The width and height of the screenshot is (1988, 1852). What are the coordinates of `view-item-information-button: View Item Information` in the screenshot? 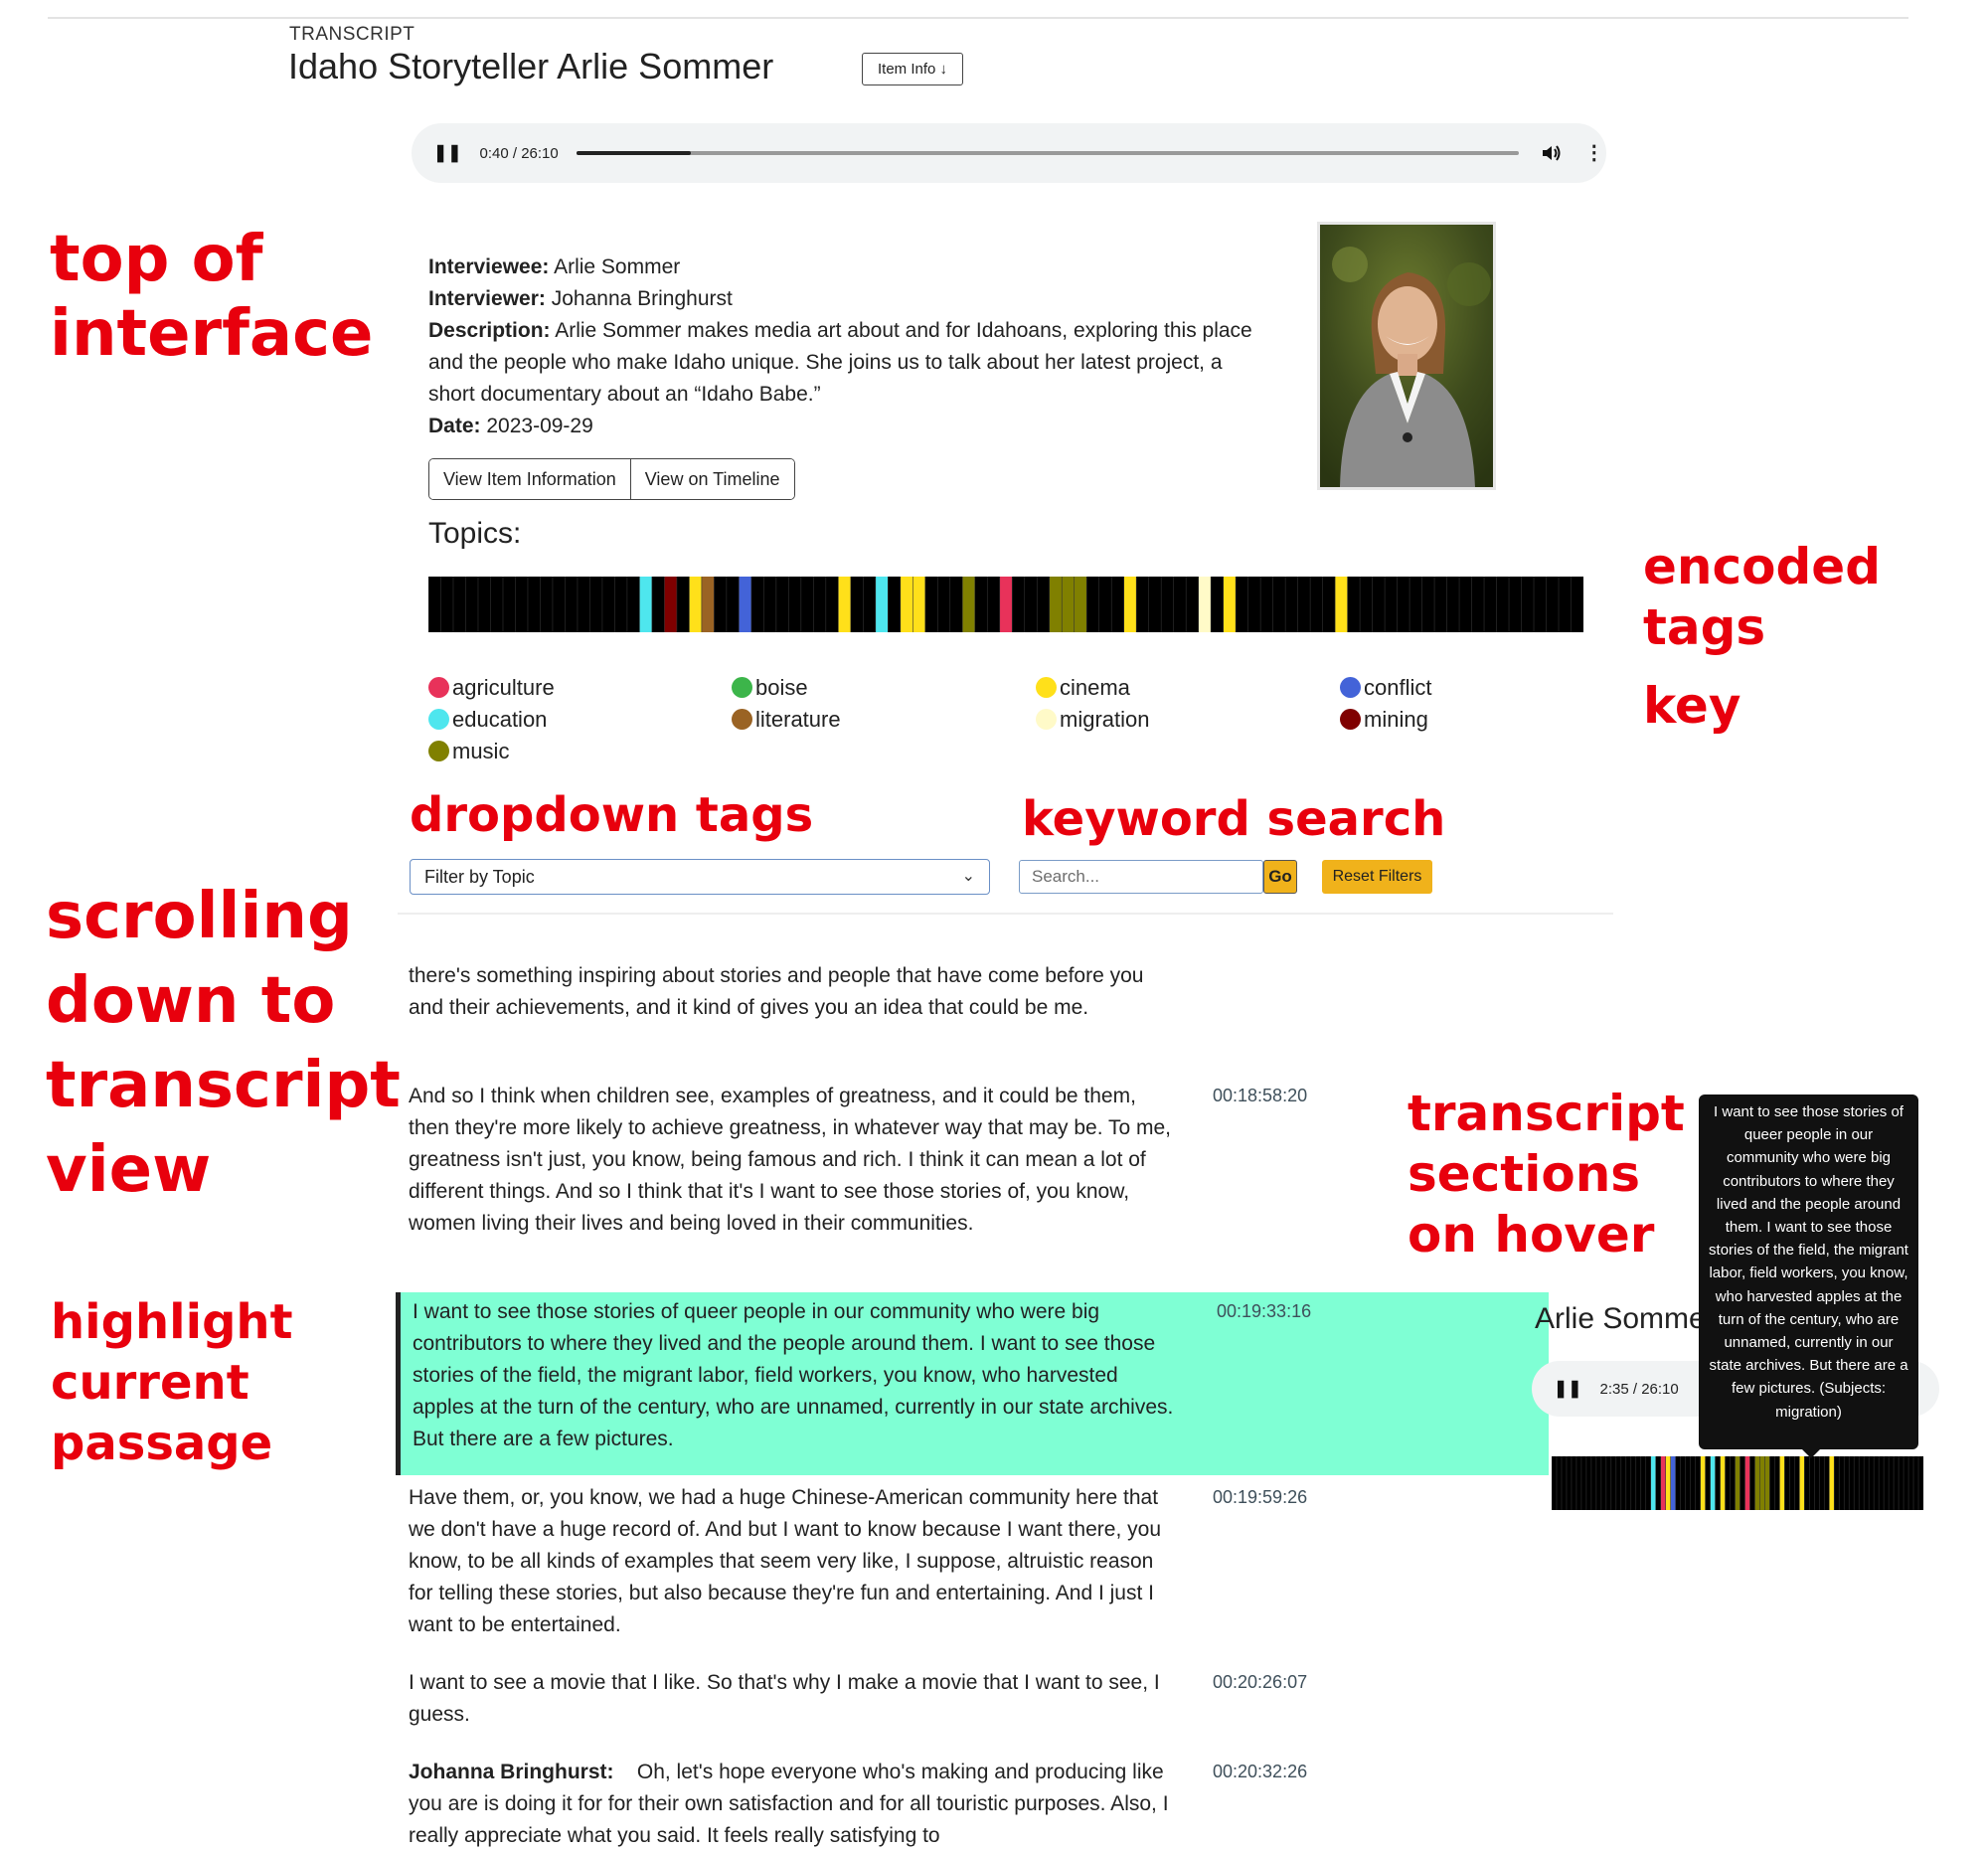 It's located at (529, 479).